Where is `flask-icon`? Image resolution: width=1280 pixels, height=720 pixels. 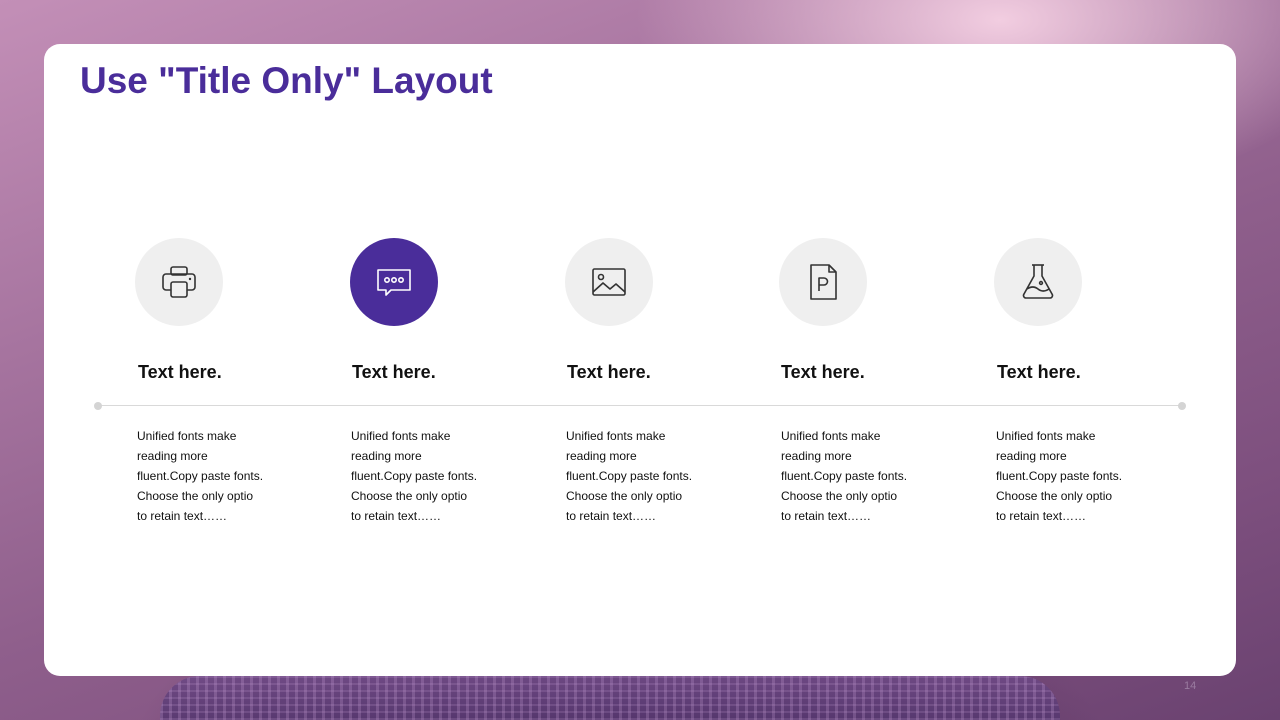
flask-icon is located at coordinates (1038, 281).